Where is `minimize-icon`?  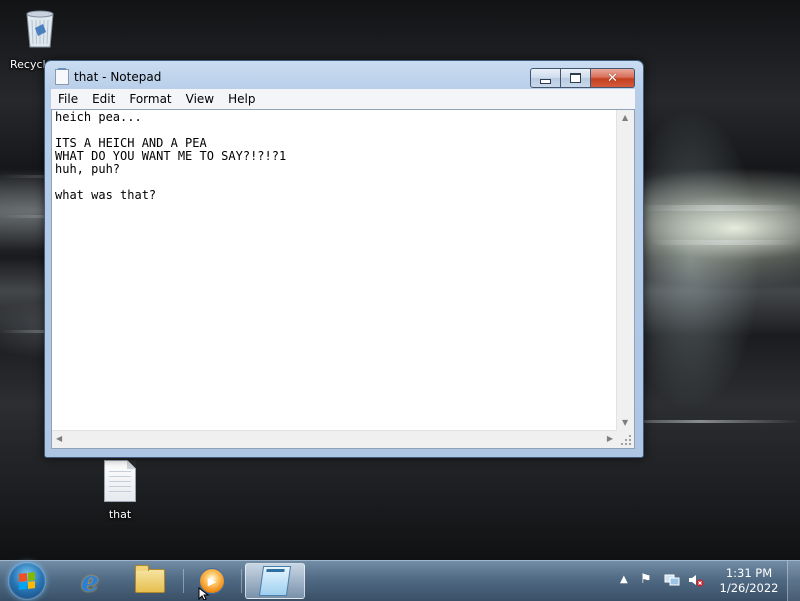 minimize-icon is located at coordinates (545, 81).